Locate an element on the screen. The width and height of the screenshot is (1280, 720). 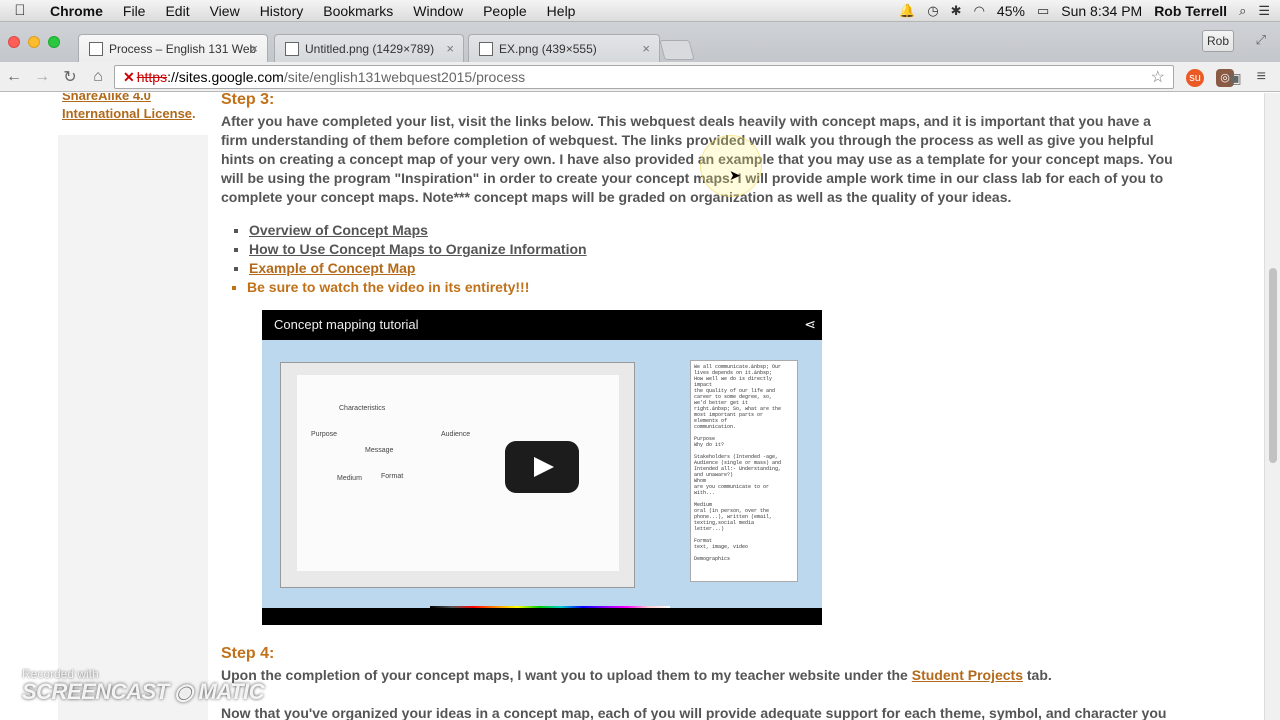
chrome-menu-icon: ≡ is located at coordinates (1261, 77).